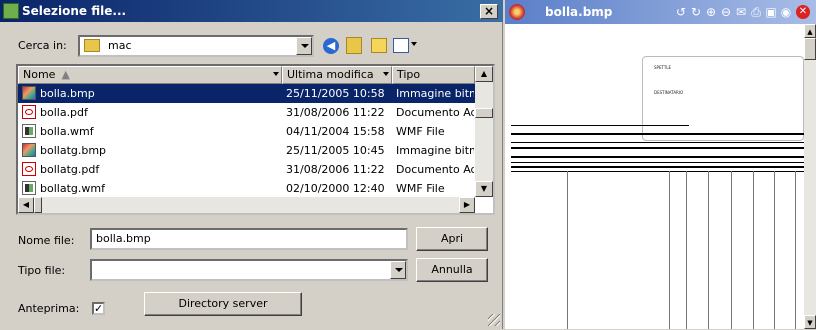  Describe the element at coordinates (72, 188) in the screenshot. I see `file-name-cell: bollatg.wmf` at that location.